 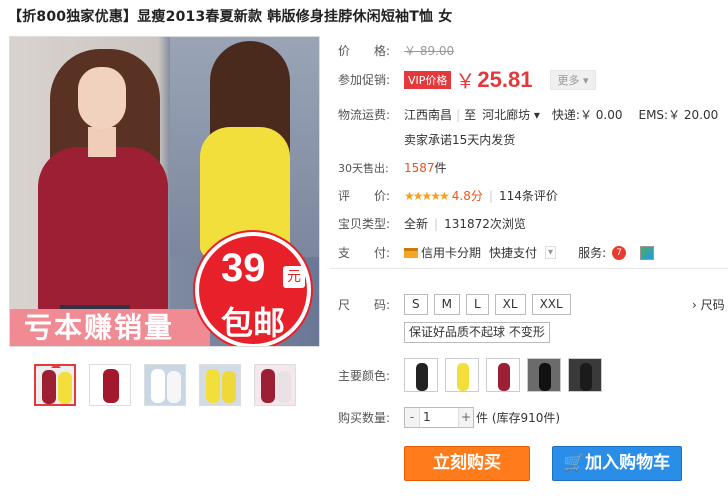 I want to click on item-condition: 全新, so click(x=416, y=224).